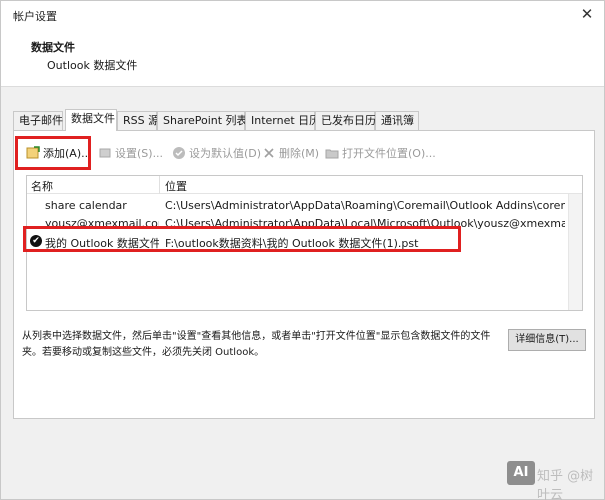 Image resolution: width=605 pixels, height=500 pixels. What do you see at coordinates (302, 15) in the screenshot?
I see `title-bar: 帐户设置 ✕` at bounding box center [302, 15].